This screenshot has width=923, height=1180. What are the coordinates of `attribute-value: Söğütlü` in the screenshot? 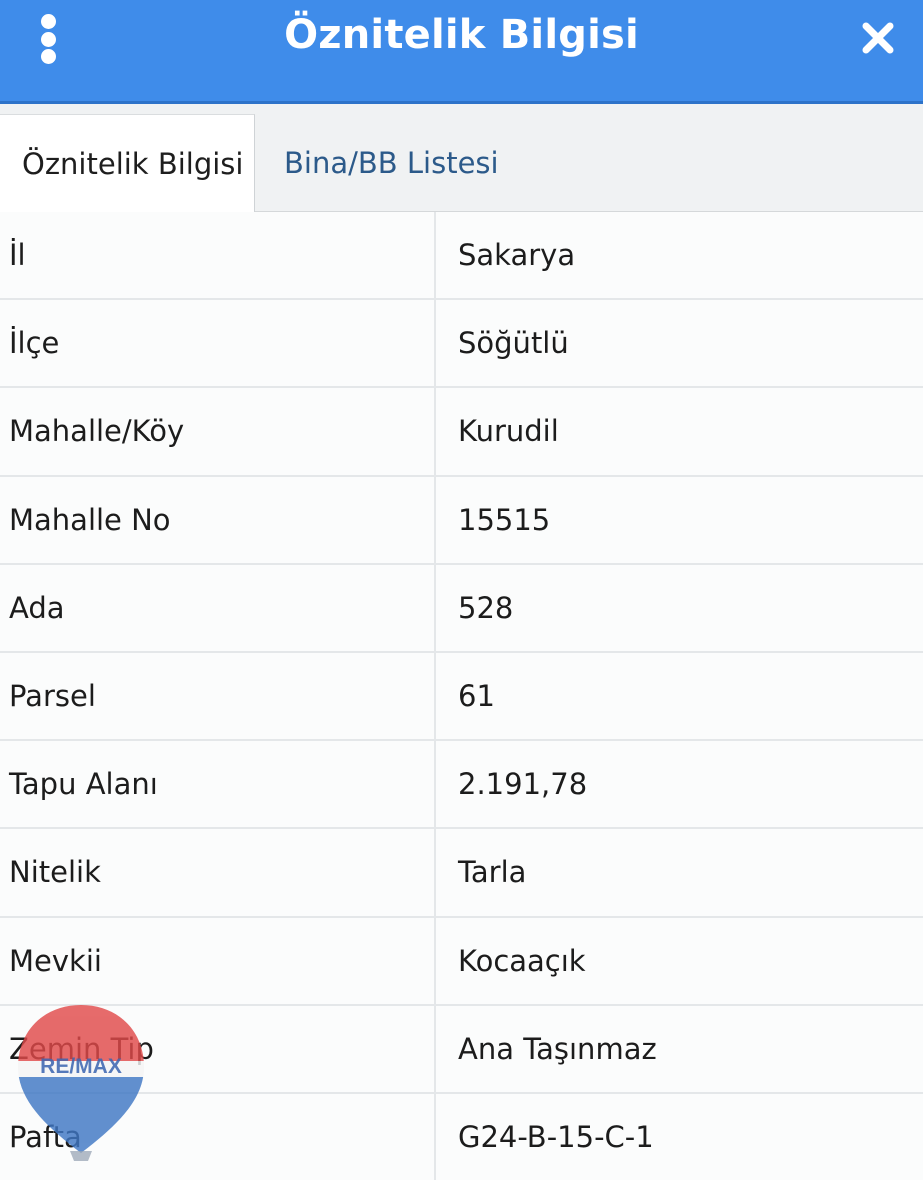 It's located at (513, 343).